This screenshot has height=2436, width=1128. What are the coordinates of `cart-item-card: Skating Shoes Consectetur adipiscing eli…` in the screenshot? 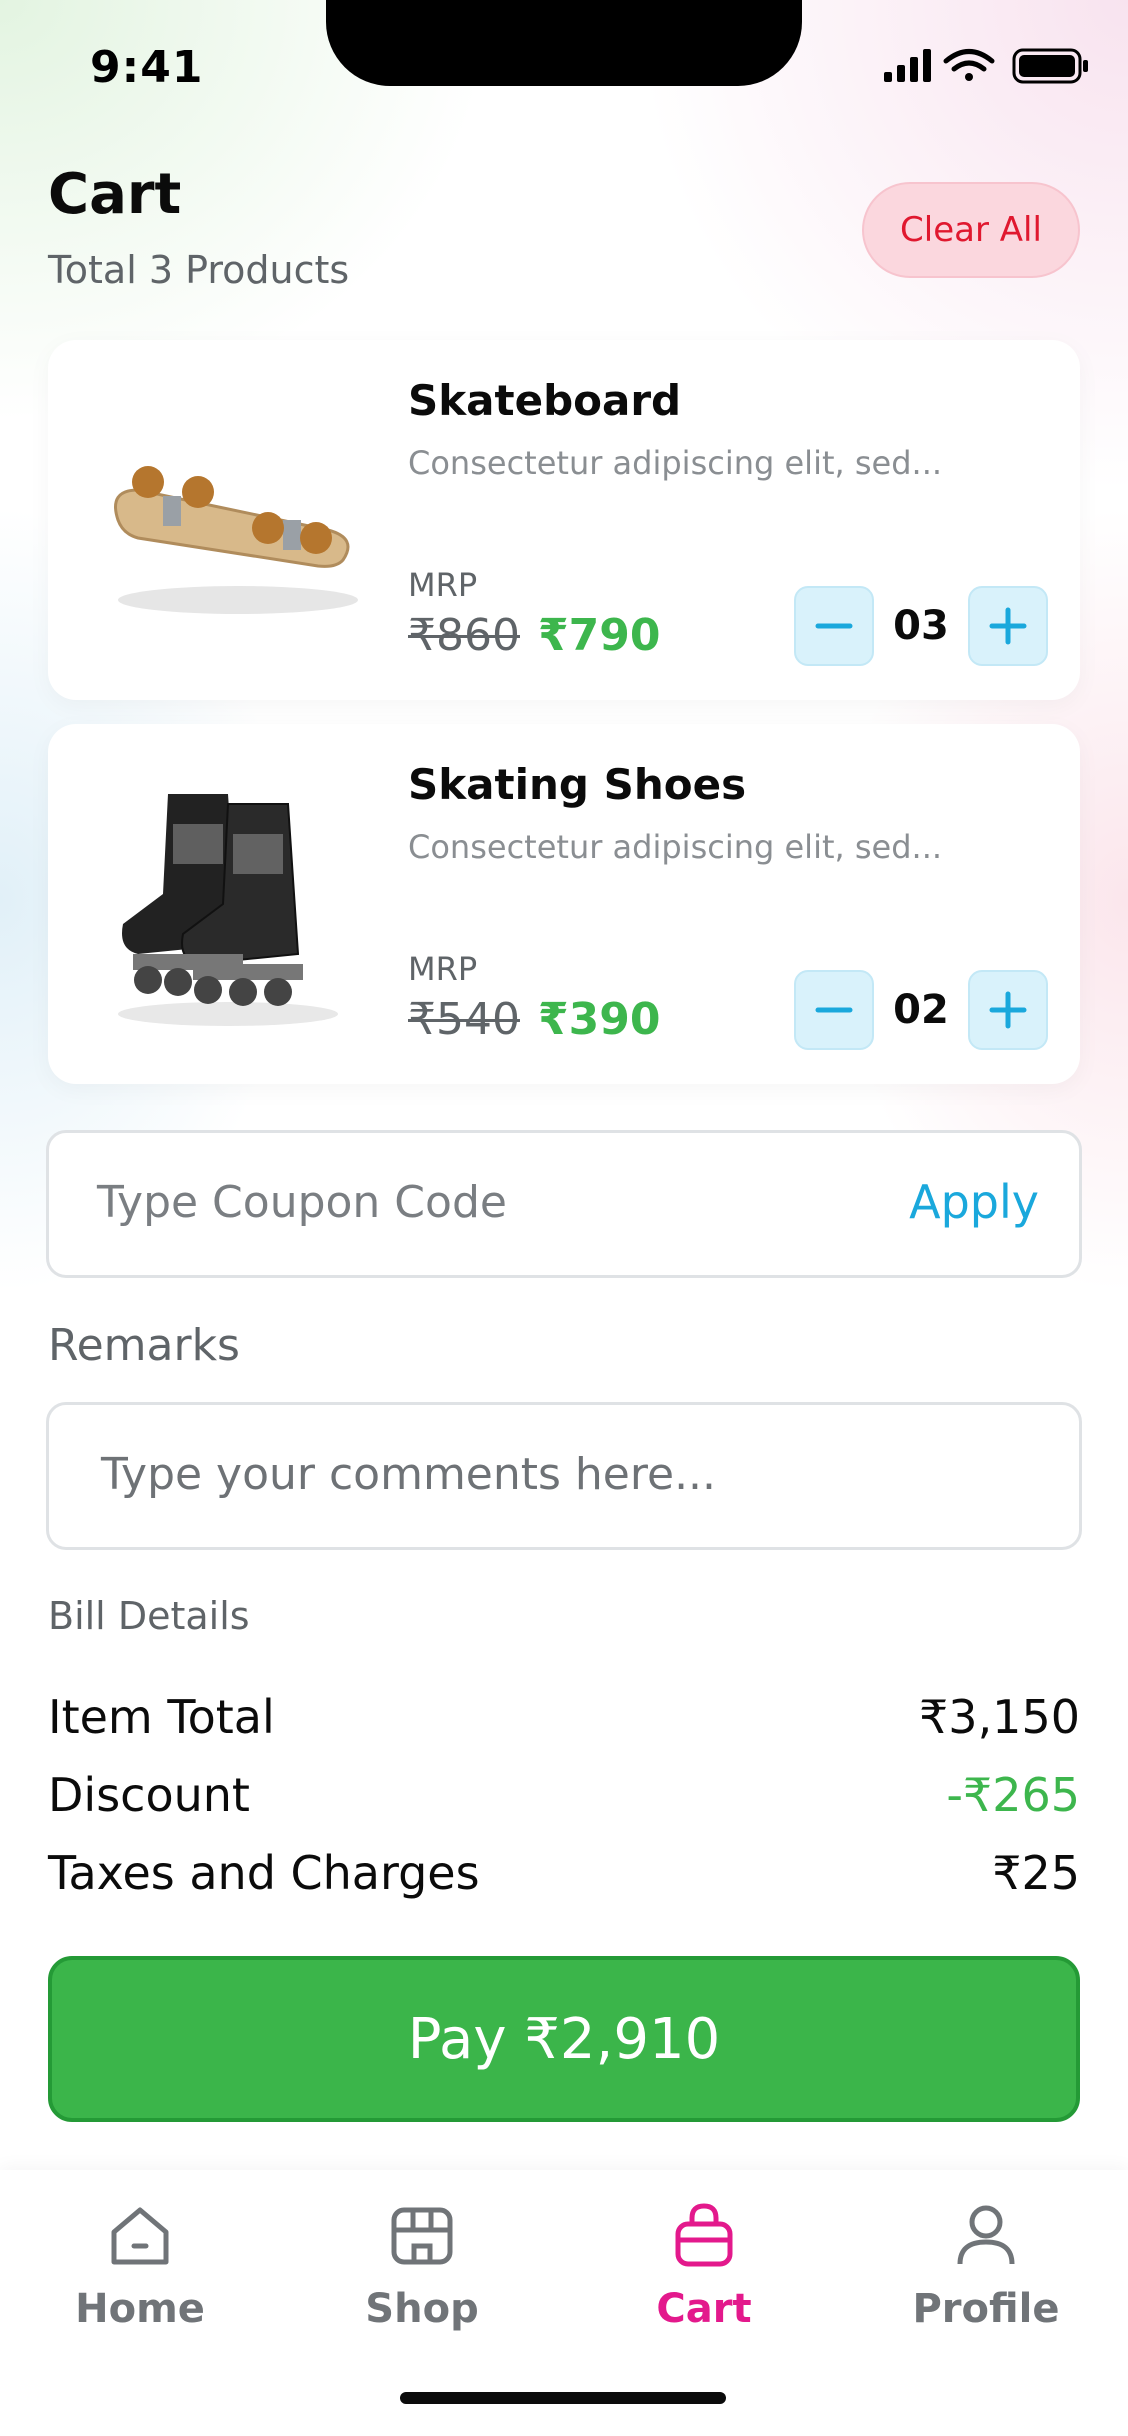 It's located at (564, 904).